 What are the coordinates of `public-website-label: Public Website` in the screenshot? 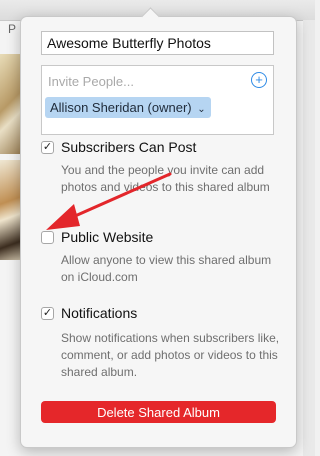 It's located at (107, 237).